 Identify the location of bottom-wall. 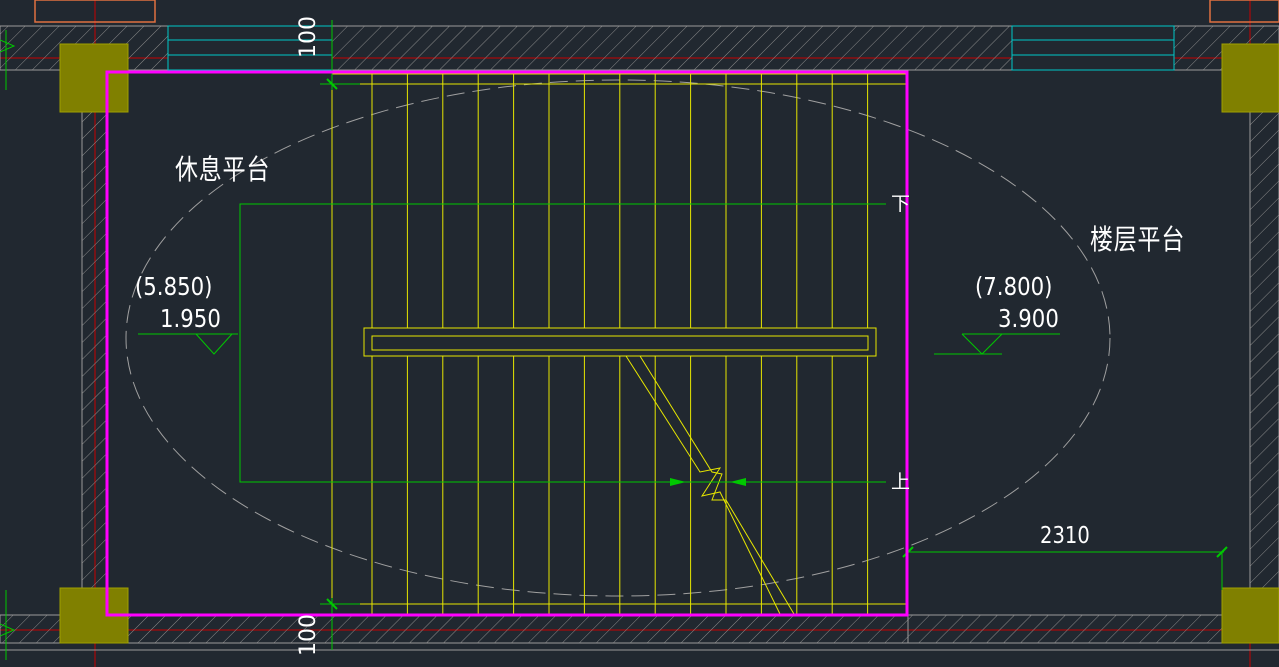
(639, 632).